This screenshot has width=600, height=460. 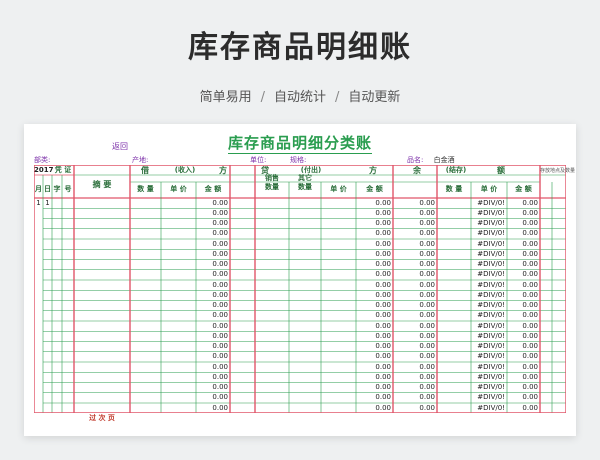 I want to click on sales-qty-header-2: 数量, so click(x=272, y=187).